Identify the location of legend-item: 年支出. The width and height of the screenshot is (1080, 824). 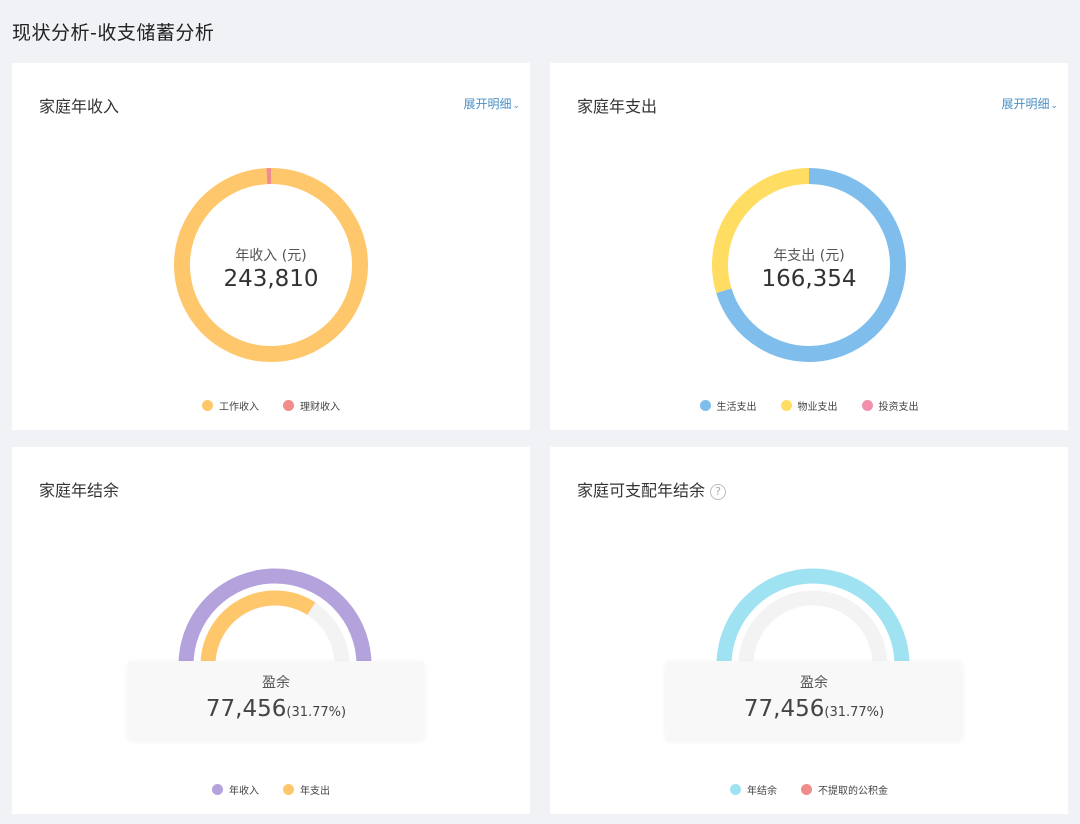
(306, 789).